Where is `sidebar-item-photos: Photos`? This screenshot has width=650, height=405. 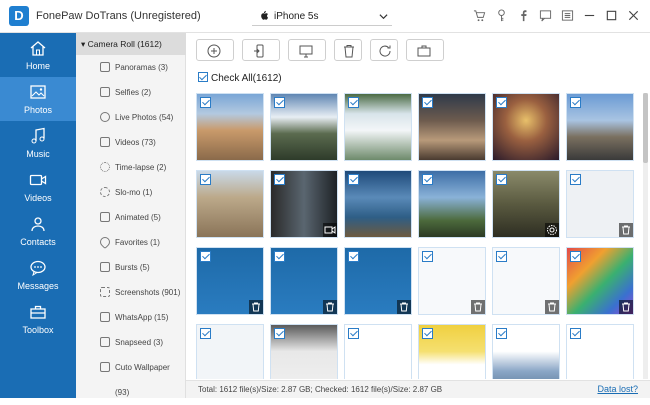
sidebar-item-photos: Photos is located at coordinates (38, 99).